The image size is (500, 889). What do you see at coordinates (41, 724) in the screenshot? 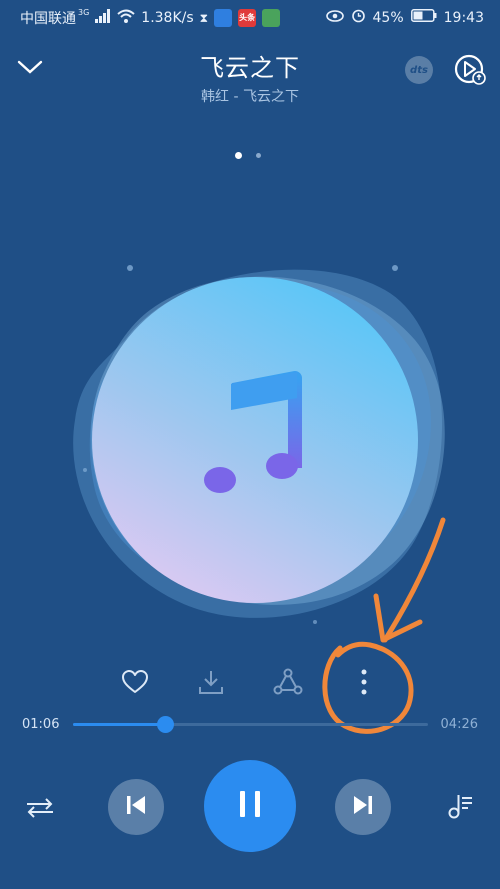
I see `current-time: 01:06` at bounding box center [41, 724].